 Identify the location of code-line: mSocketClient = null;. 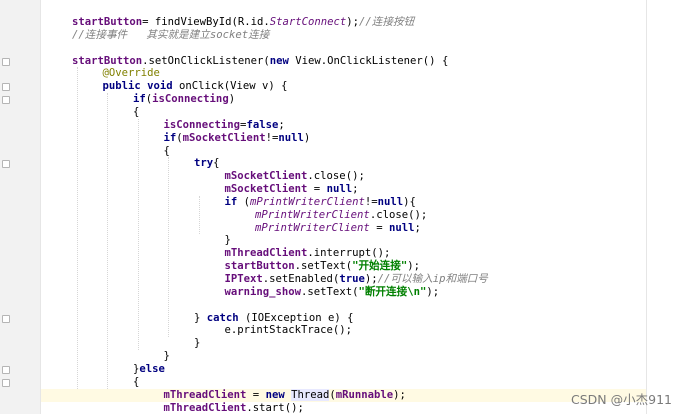
(292, 189).